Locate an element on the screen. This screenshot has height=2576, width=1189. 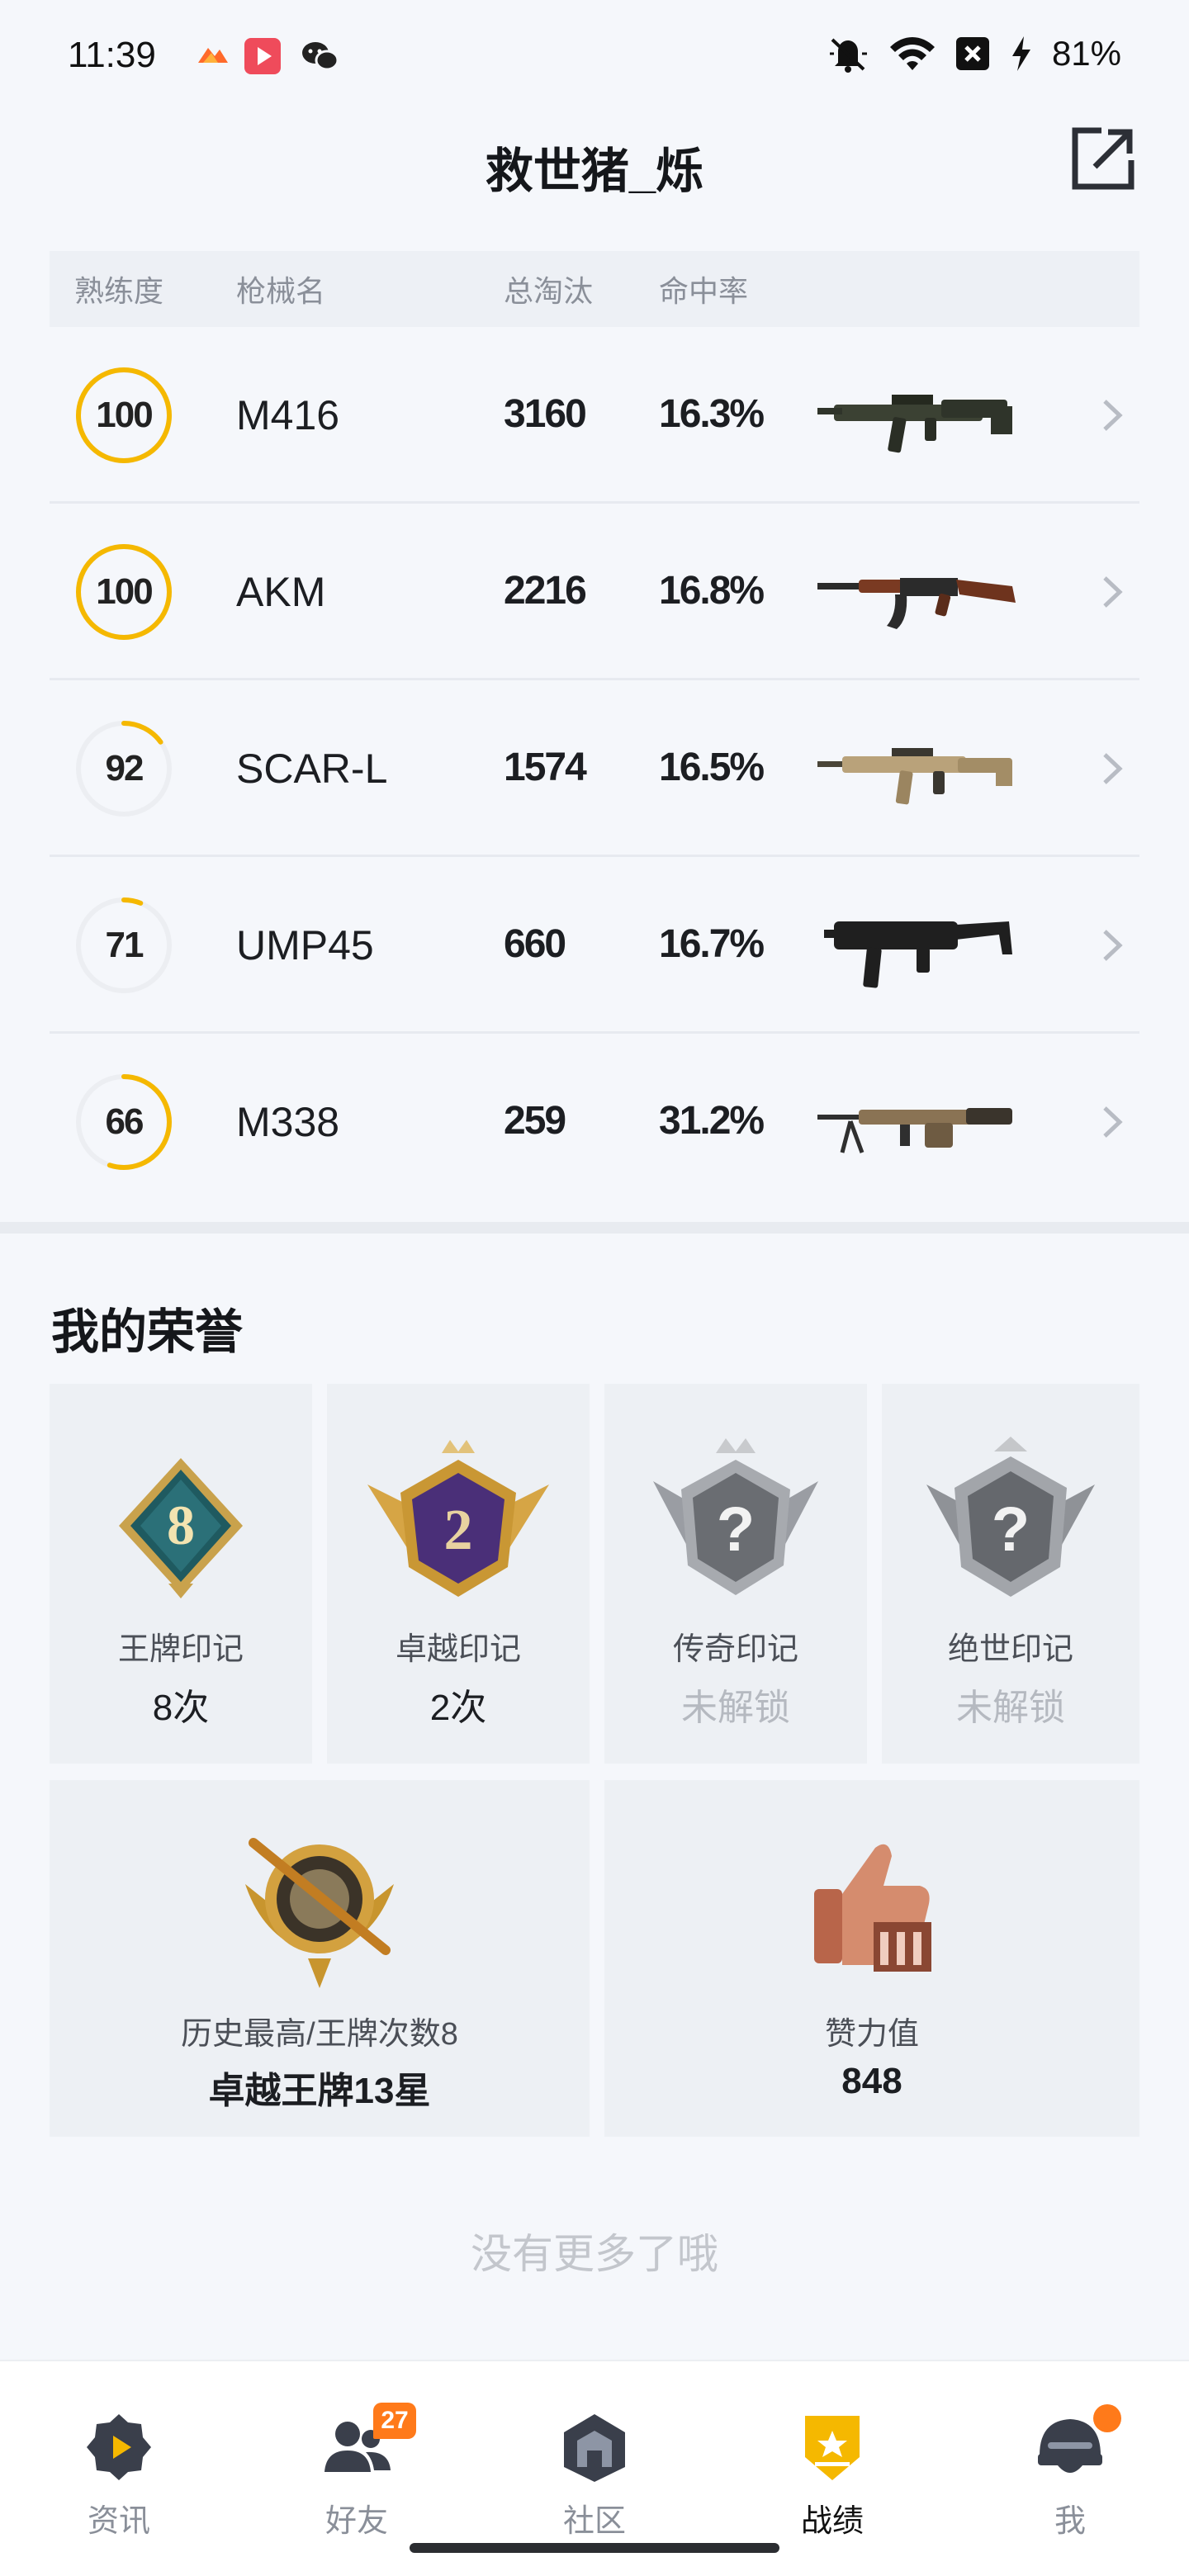
record-icon is located at coordinates (832, 2448).